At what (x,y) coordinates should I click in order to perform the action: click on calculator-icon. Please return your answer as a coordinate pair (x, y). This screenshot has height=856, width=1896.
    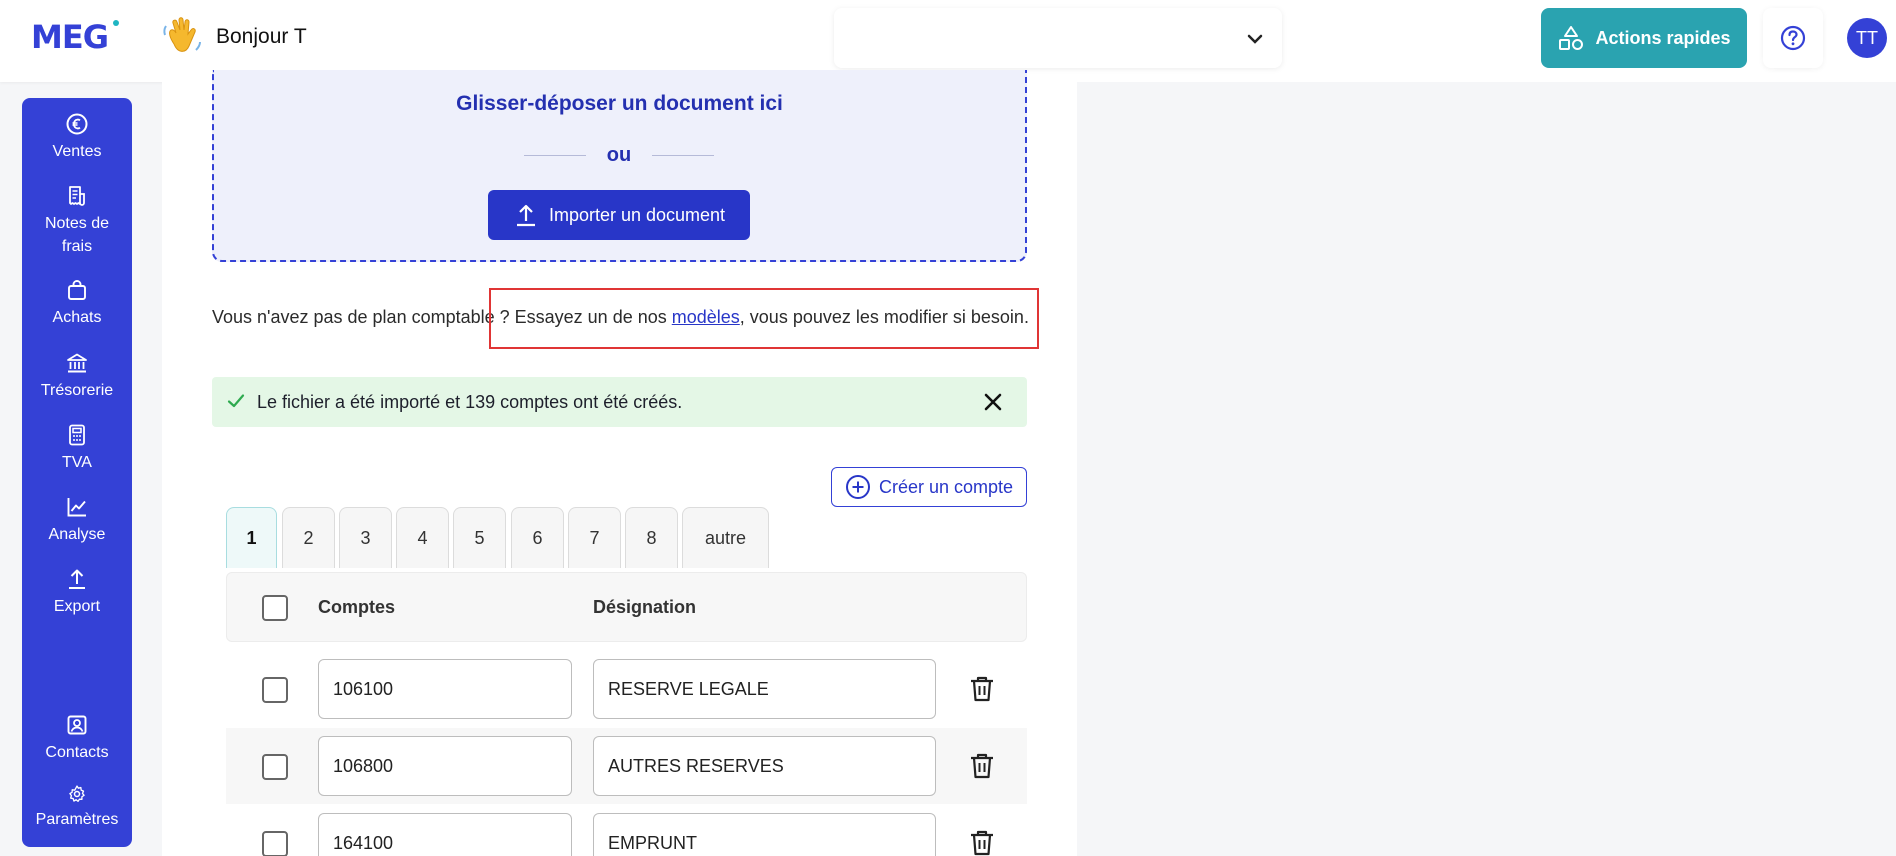
    Looking at the image, I should click on (77, 435).